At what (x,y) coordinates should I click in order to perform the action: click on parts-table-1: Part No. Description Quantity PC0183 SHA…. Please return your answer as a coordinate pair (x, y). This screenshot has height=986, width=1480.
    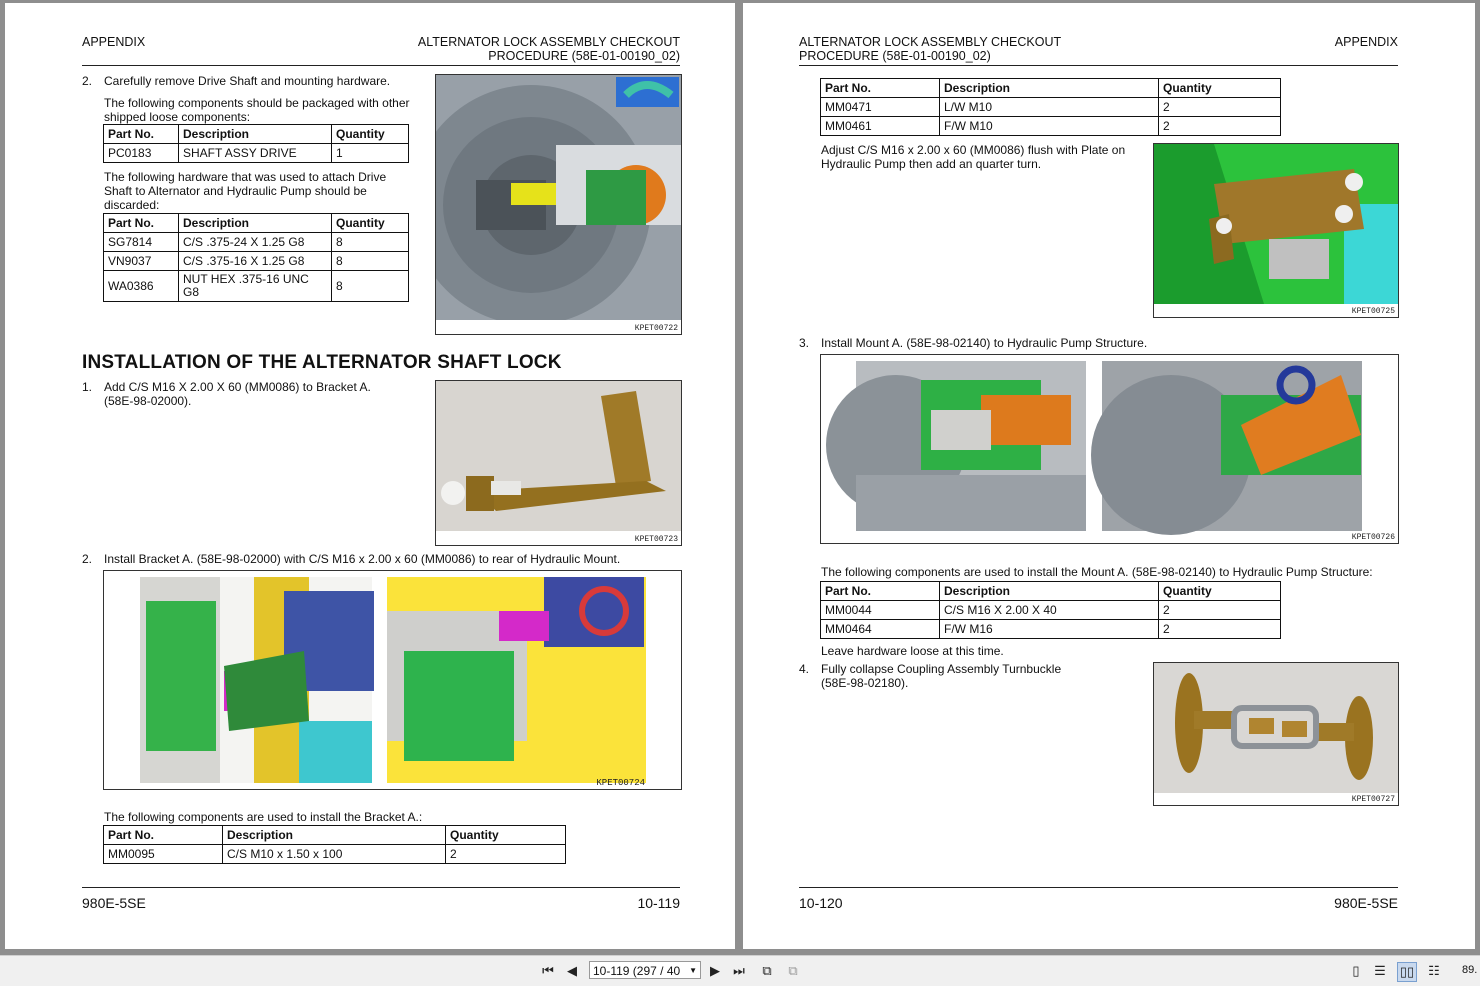
    Looking at the image, I should click on (256, 143).